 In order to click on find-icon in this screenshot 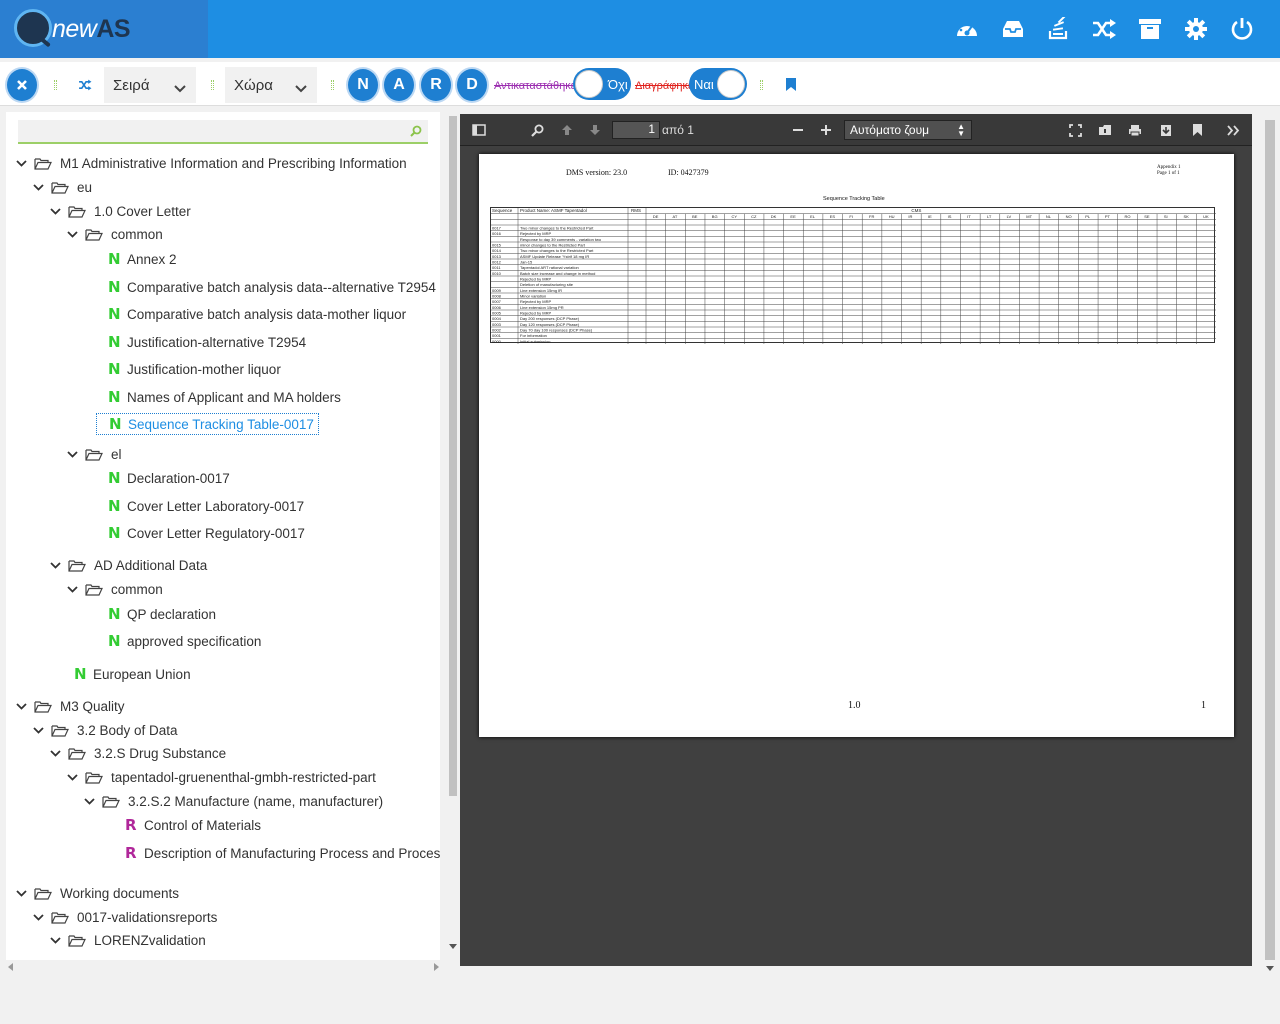, I will do `click(537, 130)`.